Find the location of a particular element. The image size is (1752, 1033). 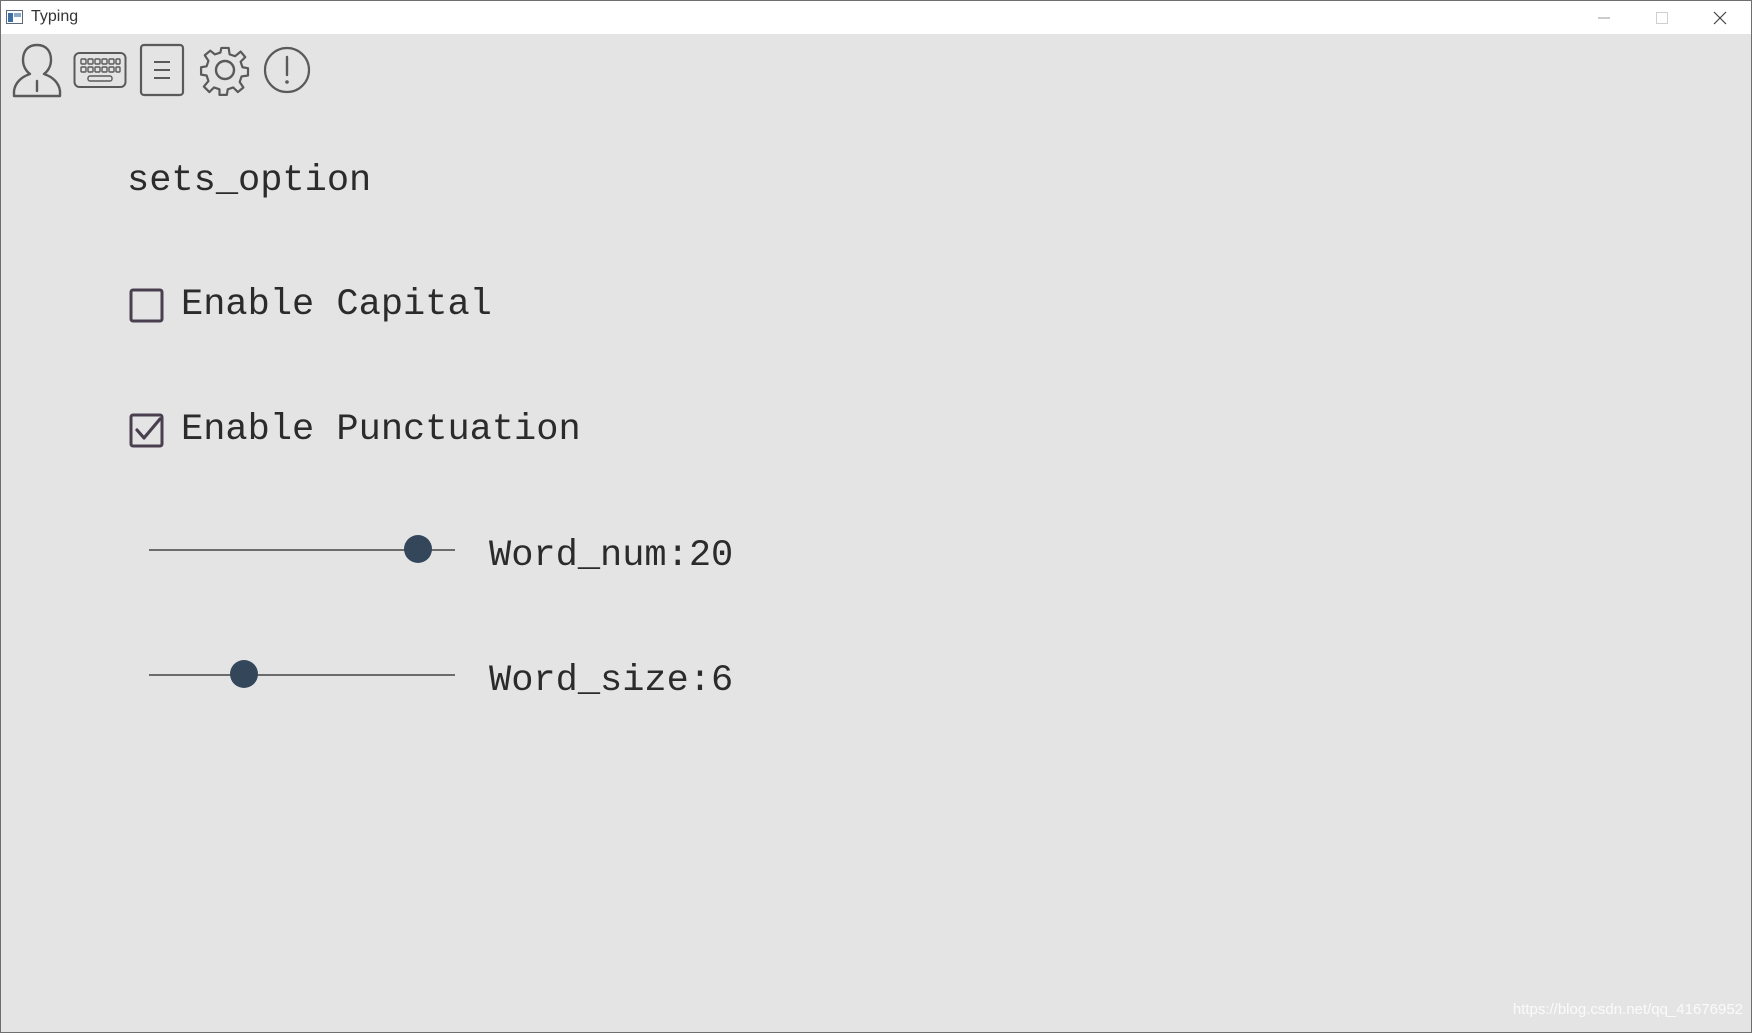

minimize-button is located at coordinates (1604, 17).